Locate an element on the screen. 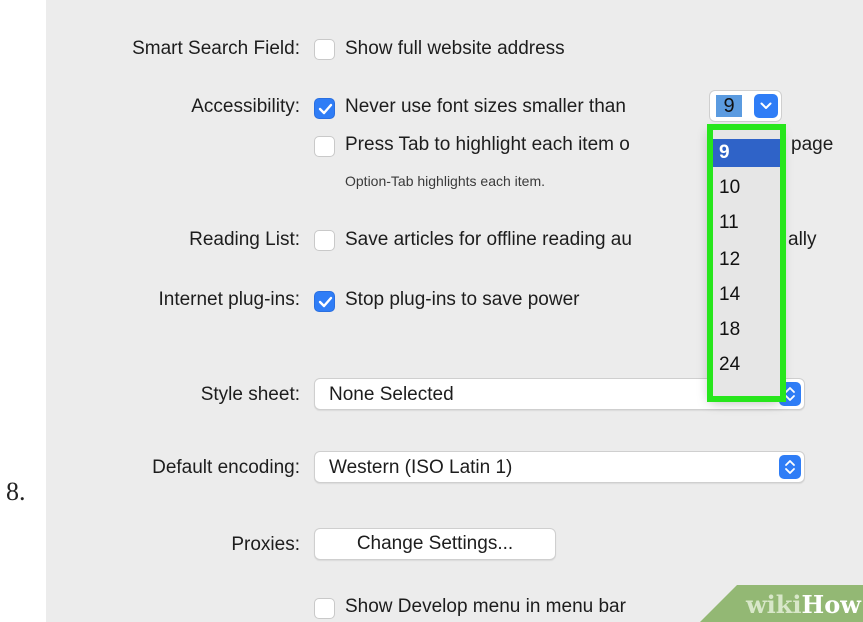 This screenshot has height=622, width=863. stop-plugins-checkbox is located at coordinates (324, 301).